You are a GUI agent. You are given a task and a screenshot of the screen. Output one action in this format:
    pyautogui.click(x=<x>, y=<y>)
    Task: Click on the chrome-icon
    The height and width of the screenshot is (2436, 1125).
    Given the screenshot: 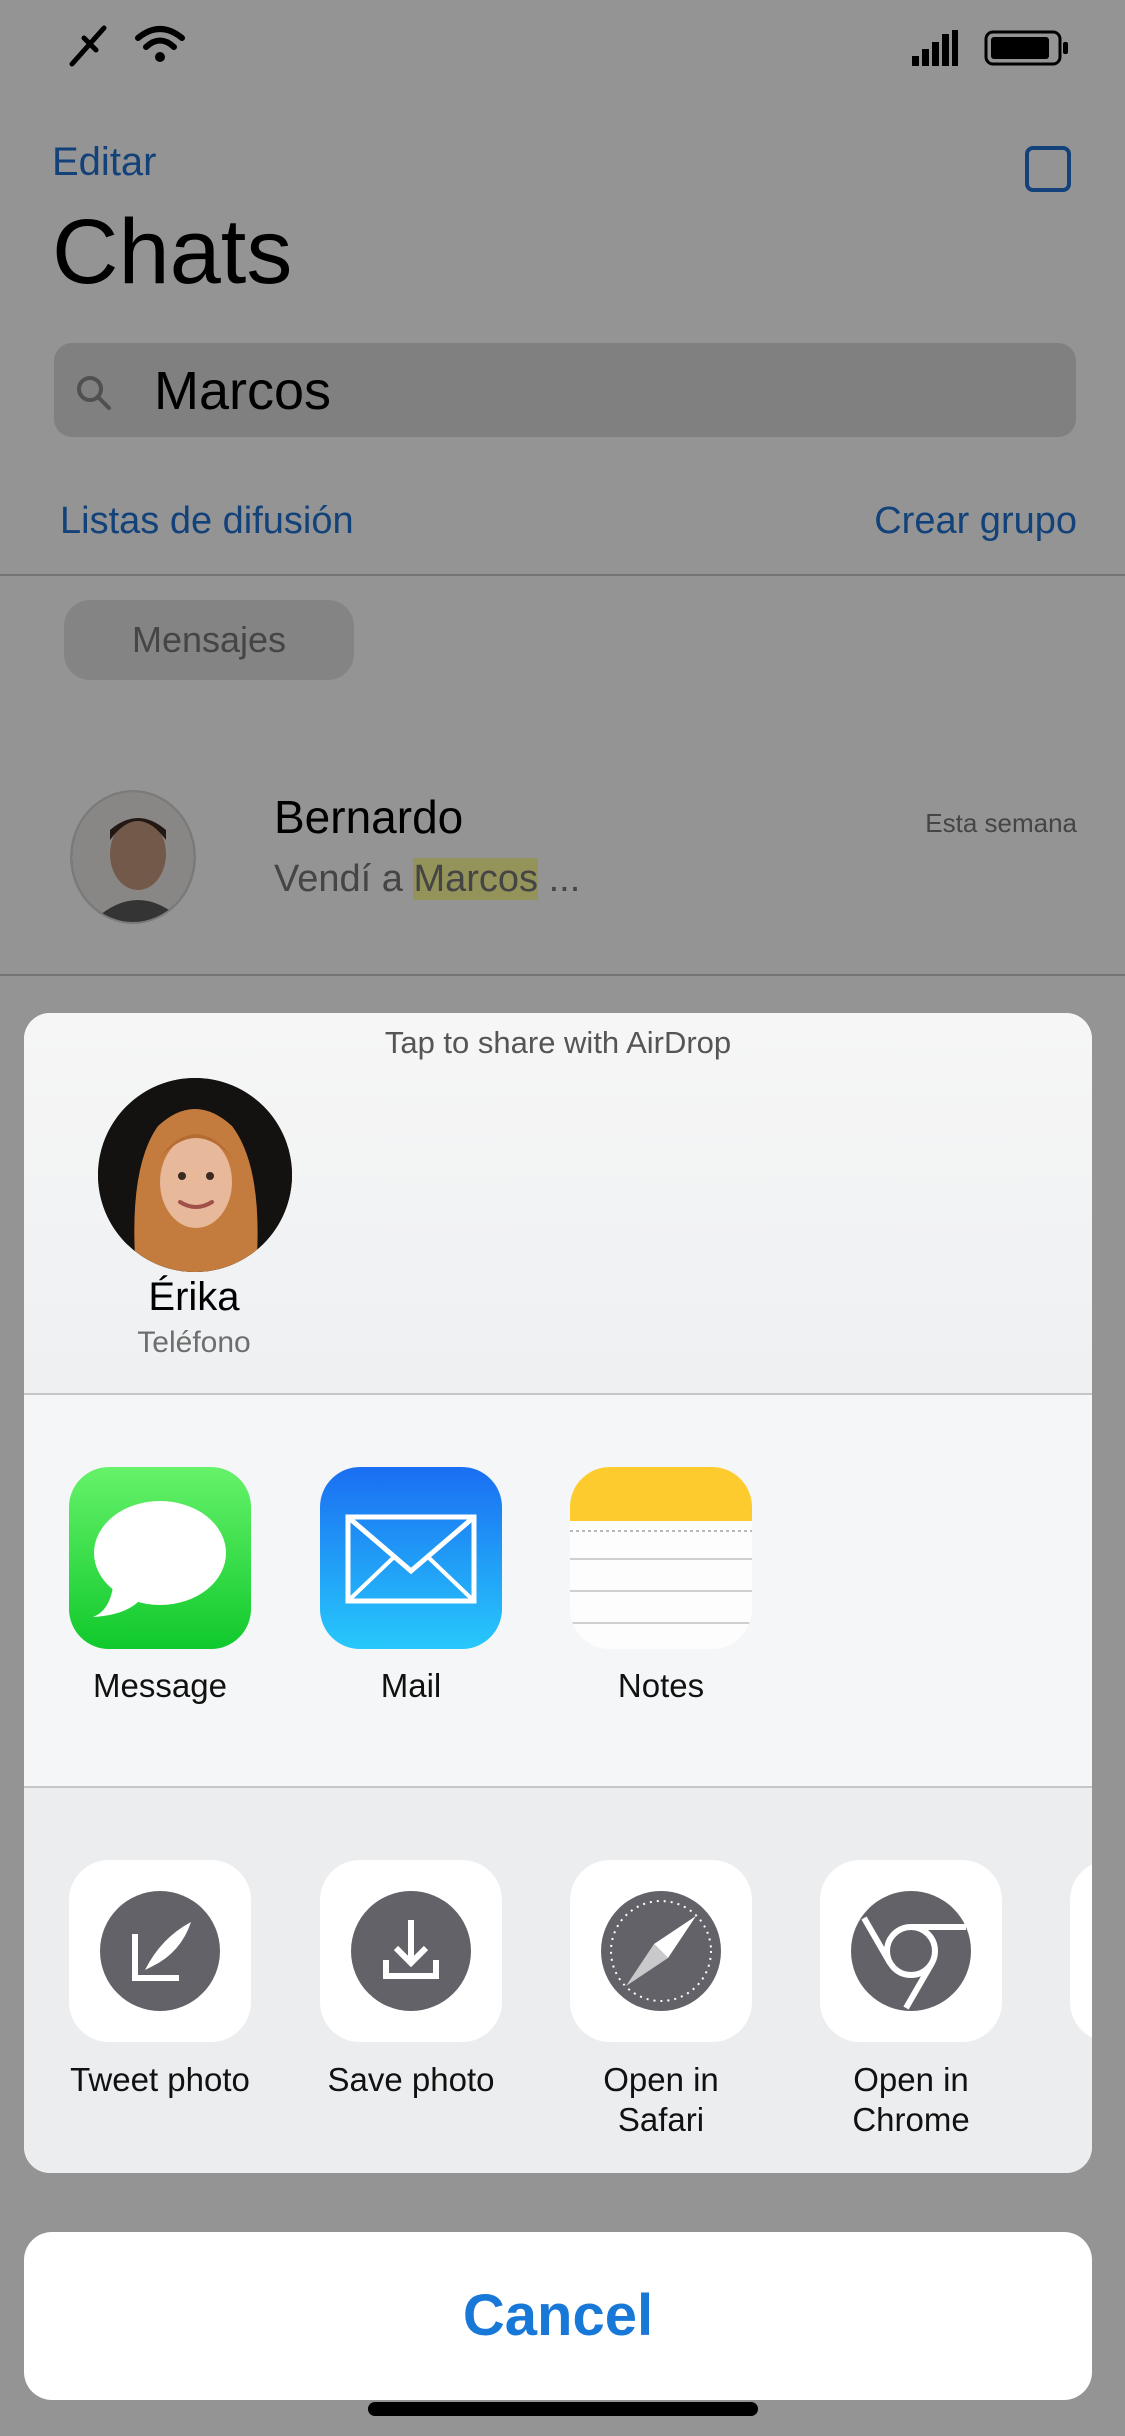 What is the action you would take?
    pyautogui.click(x=911, y=1951)
    